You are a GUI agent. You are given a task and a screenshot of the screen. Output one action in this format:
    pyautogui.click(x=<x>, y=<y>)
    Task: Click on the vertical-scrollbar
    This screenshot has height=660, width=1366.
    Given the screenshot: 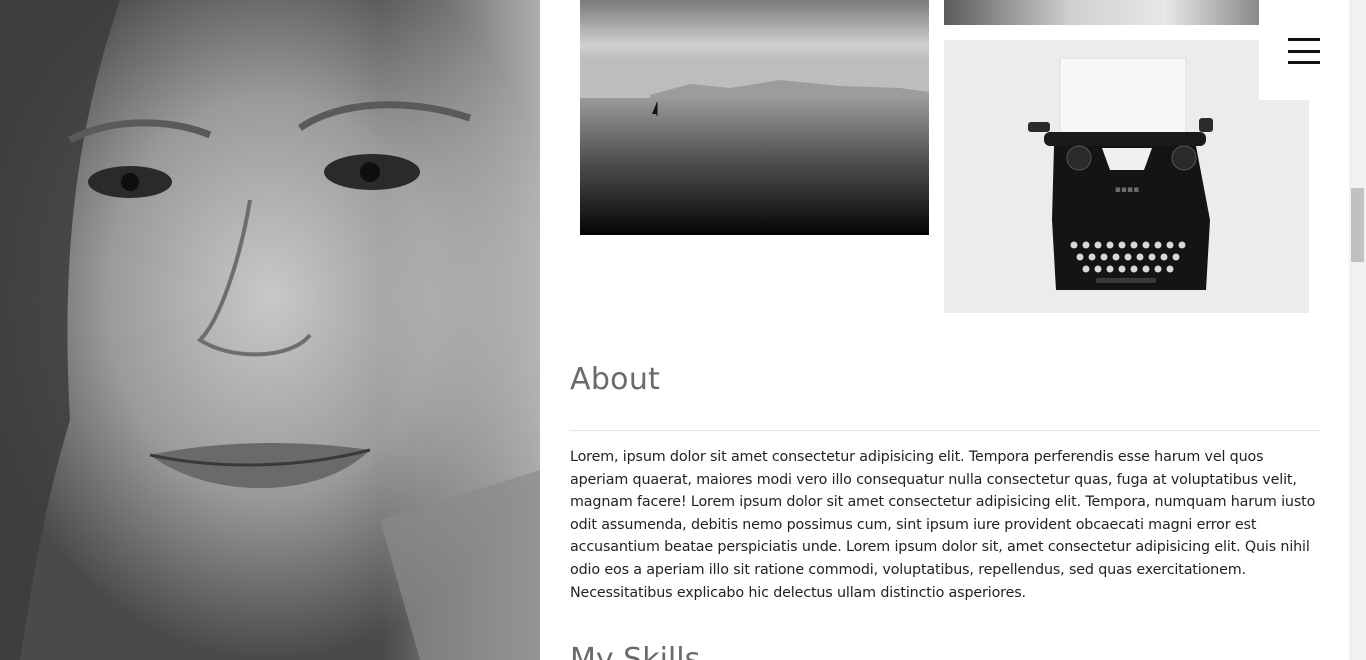 What is the action you would take?
    pyautogui.click(x=1357, y=330)
    